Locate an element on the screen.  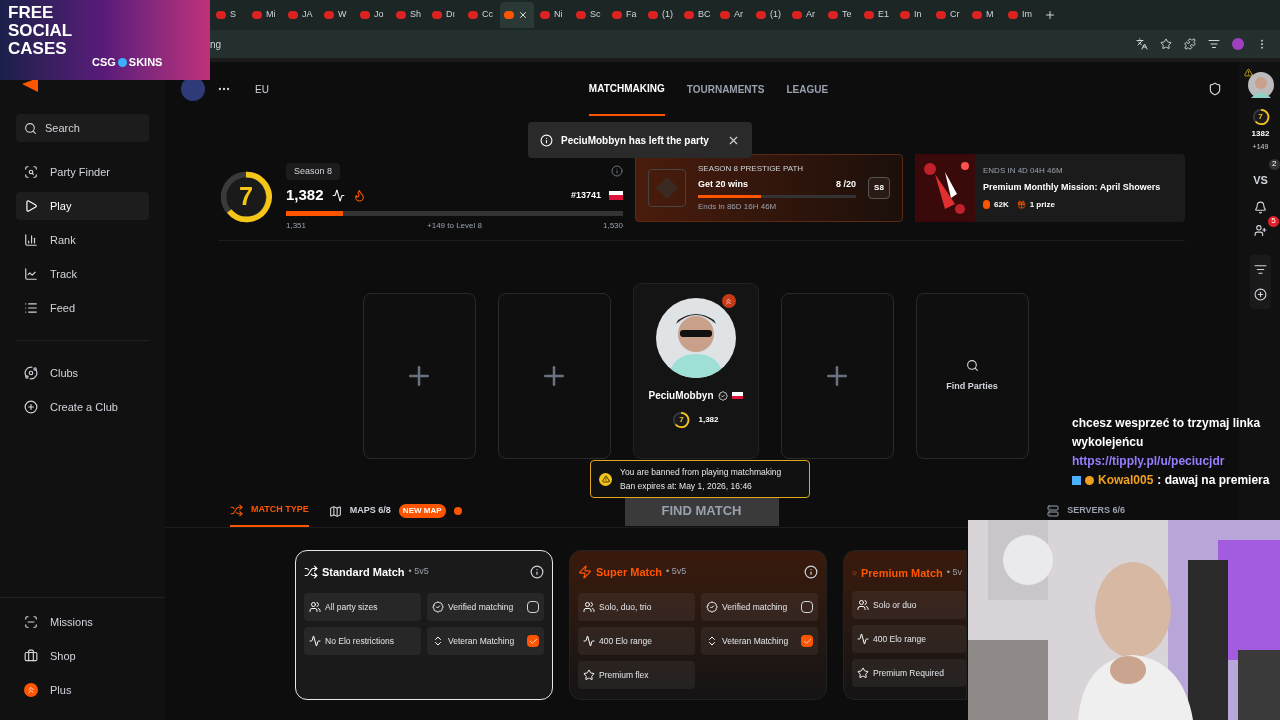
browser-tab: BC is located at coordinates (697, 15).